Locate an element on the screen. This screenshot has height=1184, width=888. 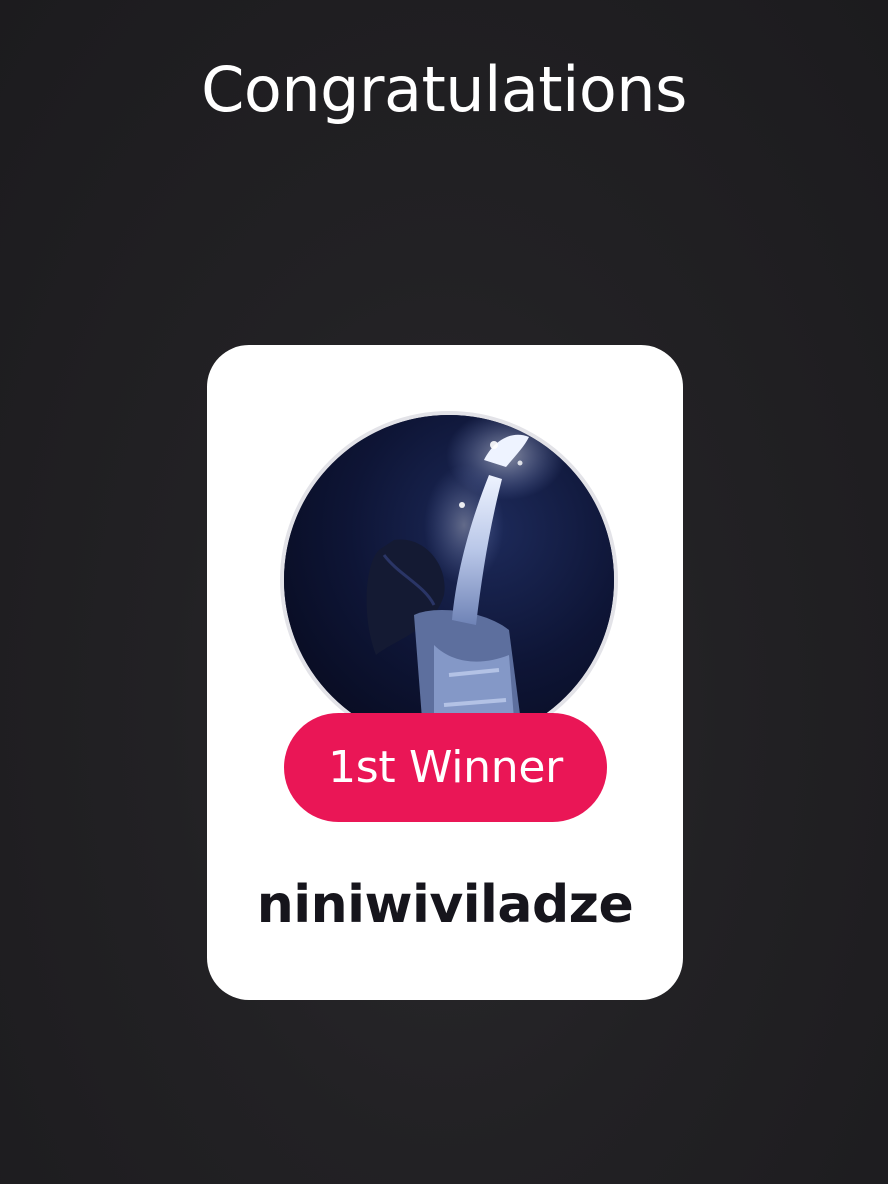
page-title: Congratulations is located at coordinates (444, 89).